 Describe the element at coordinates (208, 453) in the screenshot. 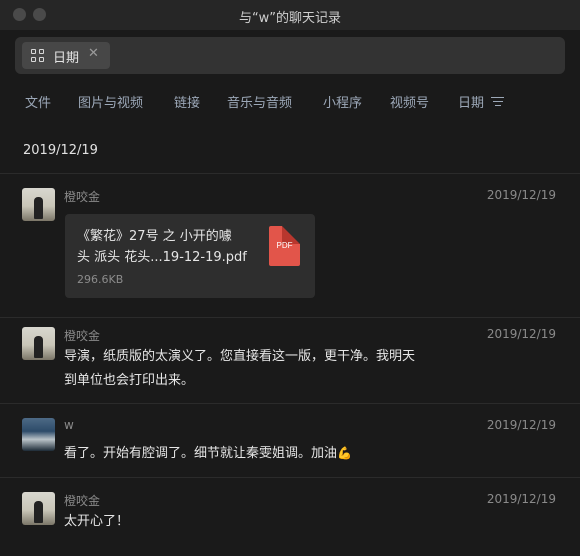

I see `message-text: 看了。开始有腔调了。细节就让秦雯姐调。加油💪` at that location.